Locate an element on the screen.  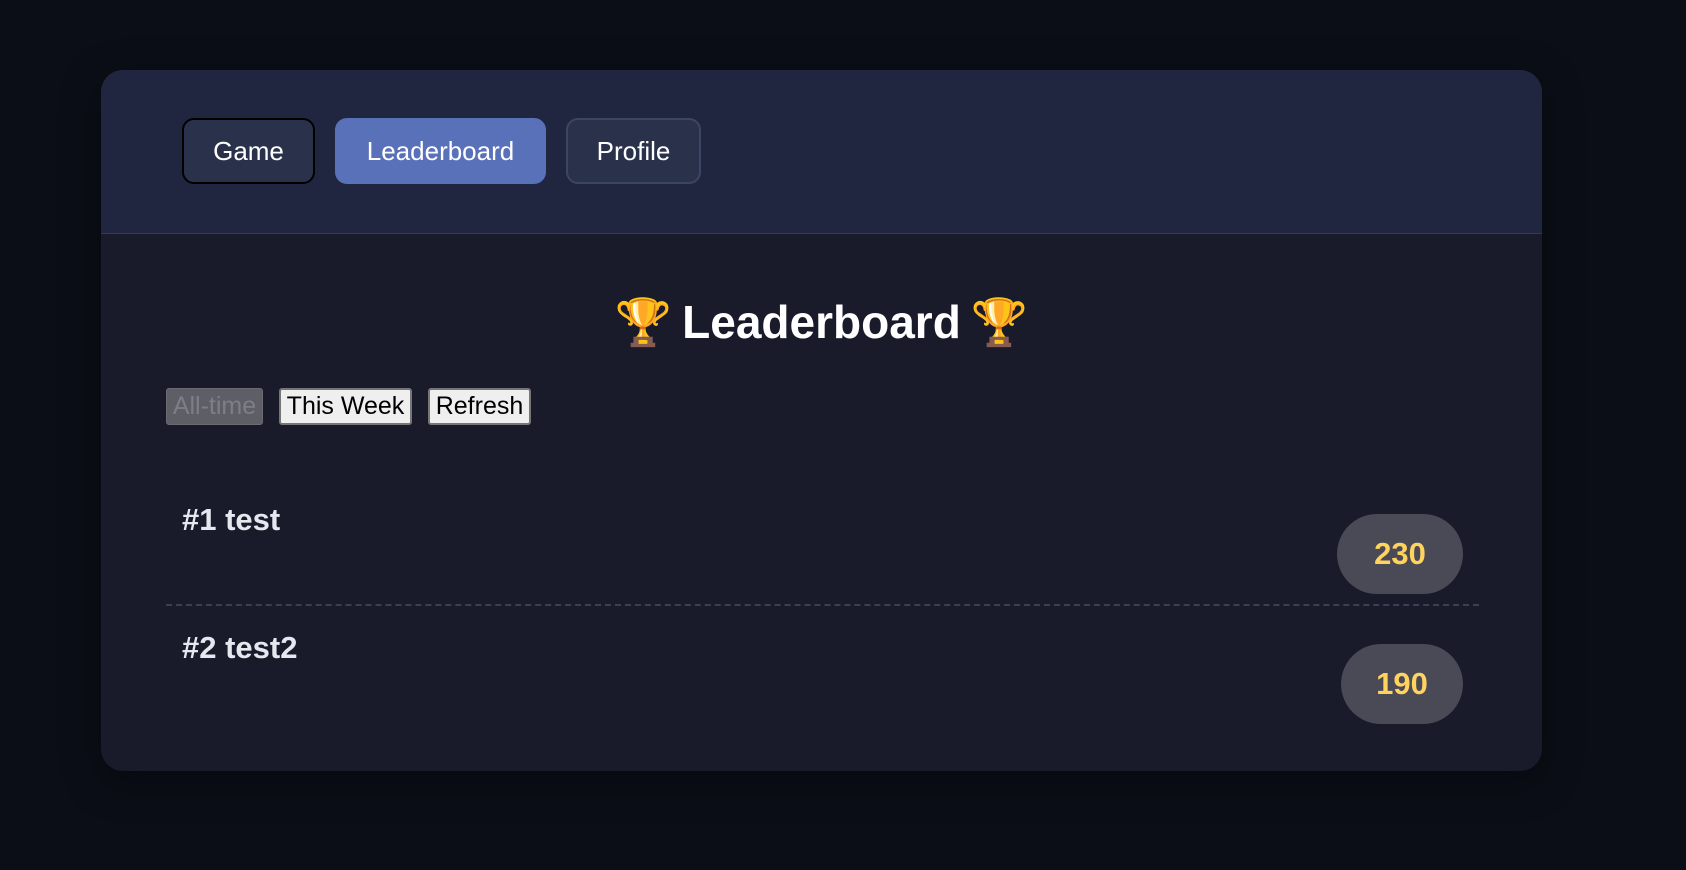
tab-game: Game is located at coordinates (248, 151).